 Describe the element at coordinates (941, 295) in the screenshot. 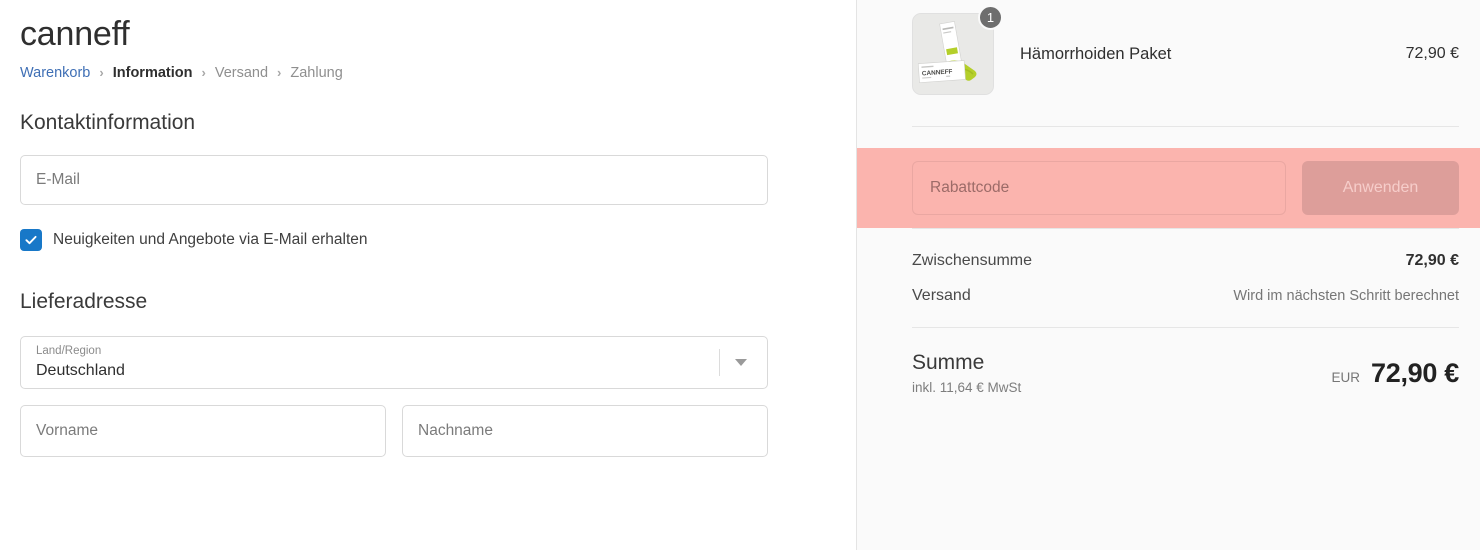

I see `shipping-label: Versand` at that location.